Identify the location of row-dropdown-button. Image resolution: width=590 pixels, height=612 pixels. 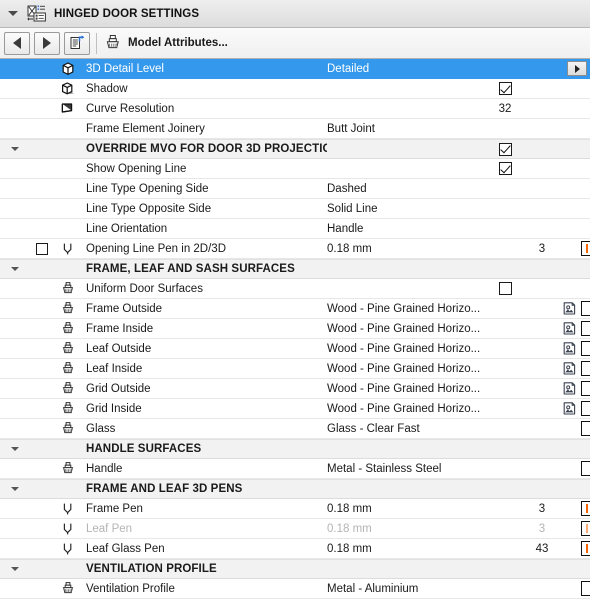
(577, 68).